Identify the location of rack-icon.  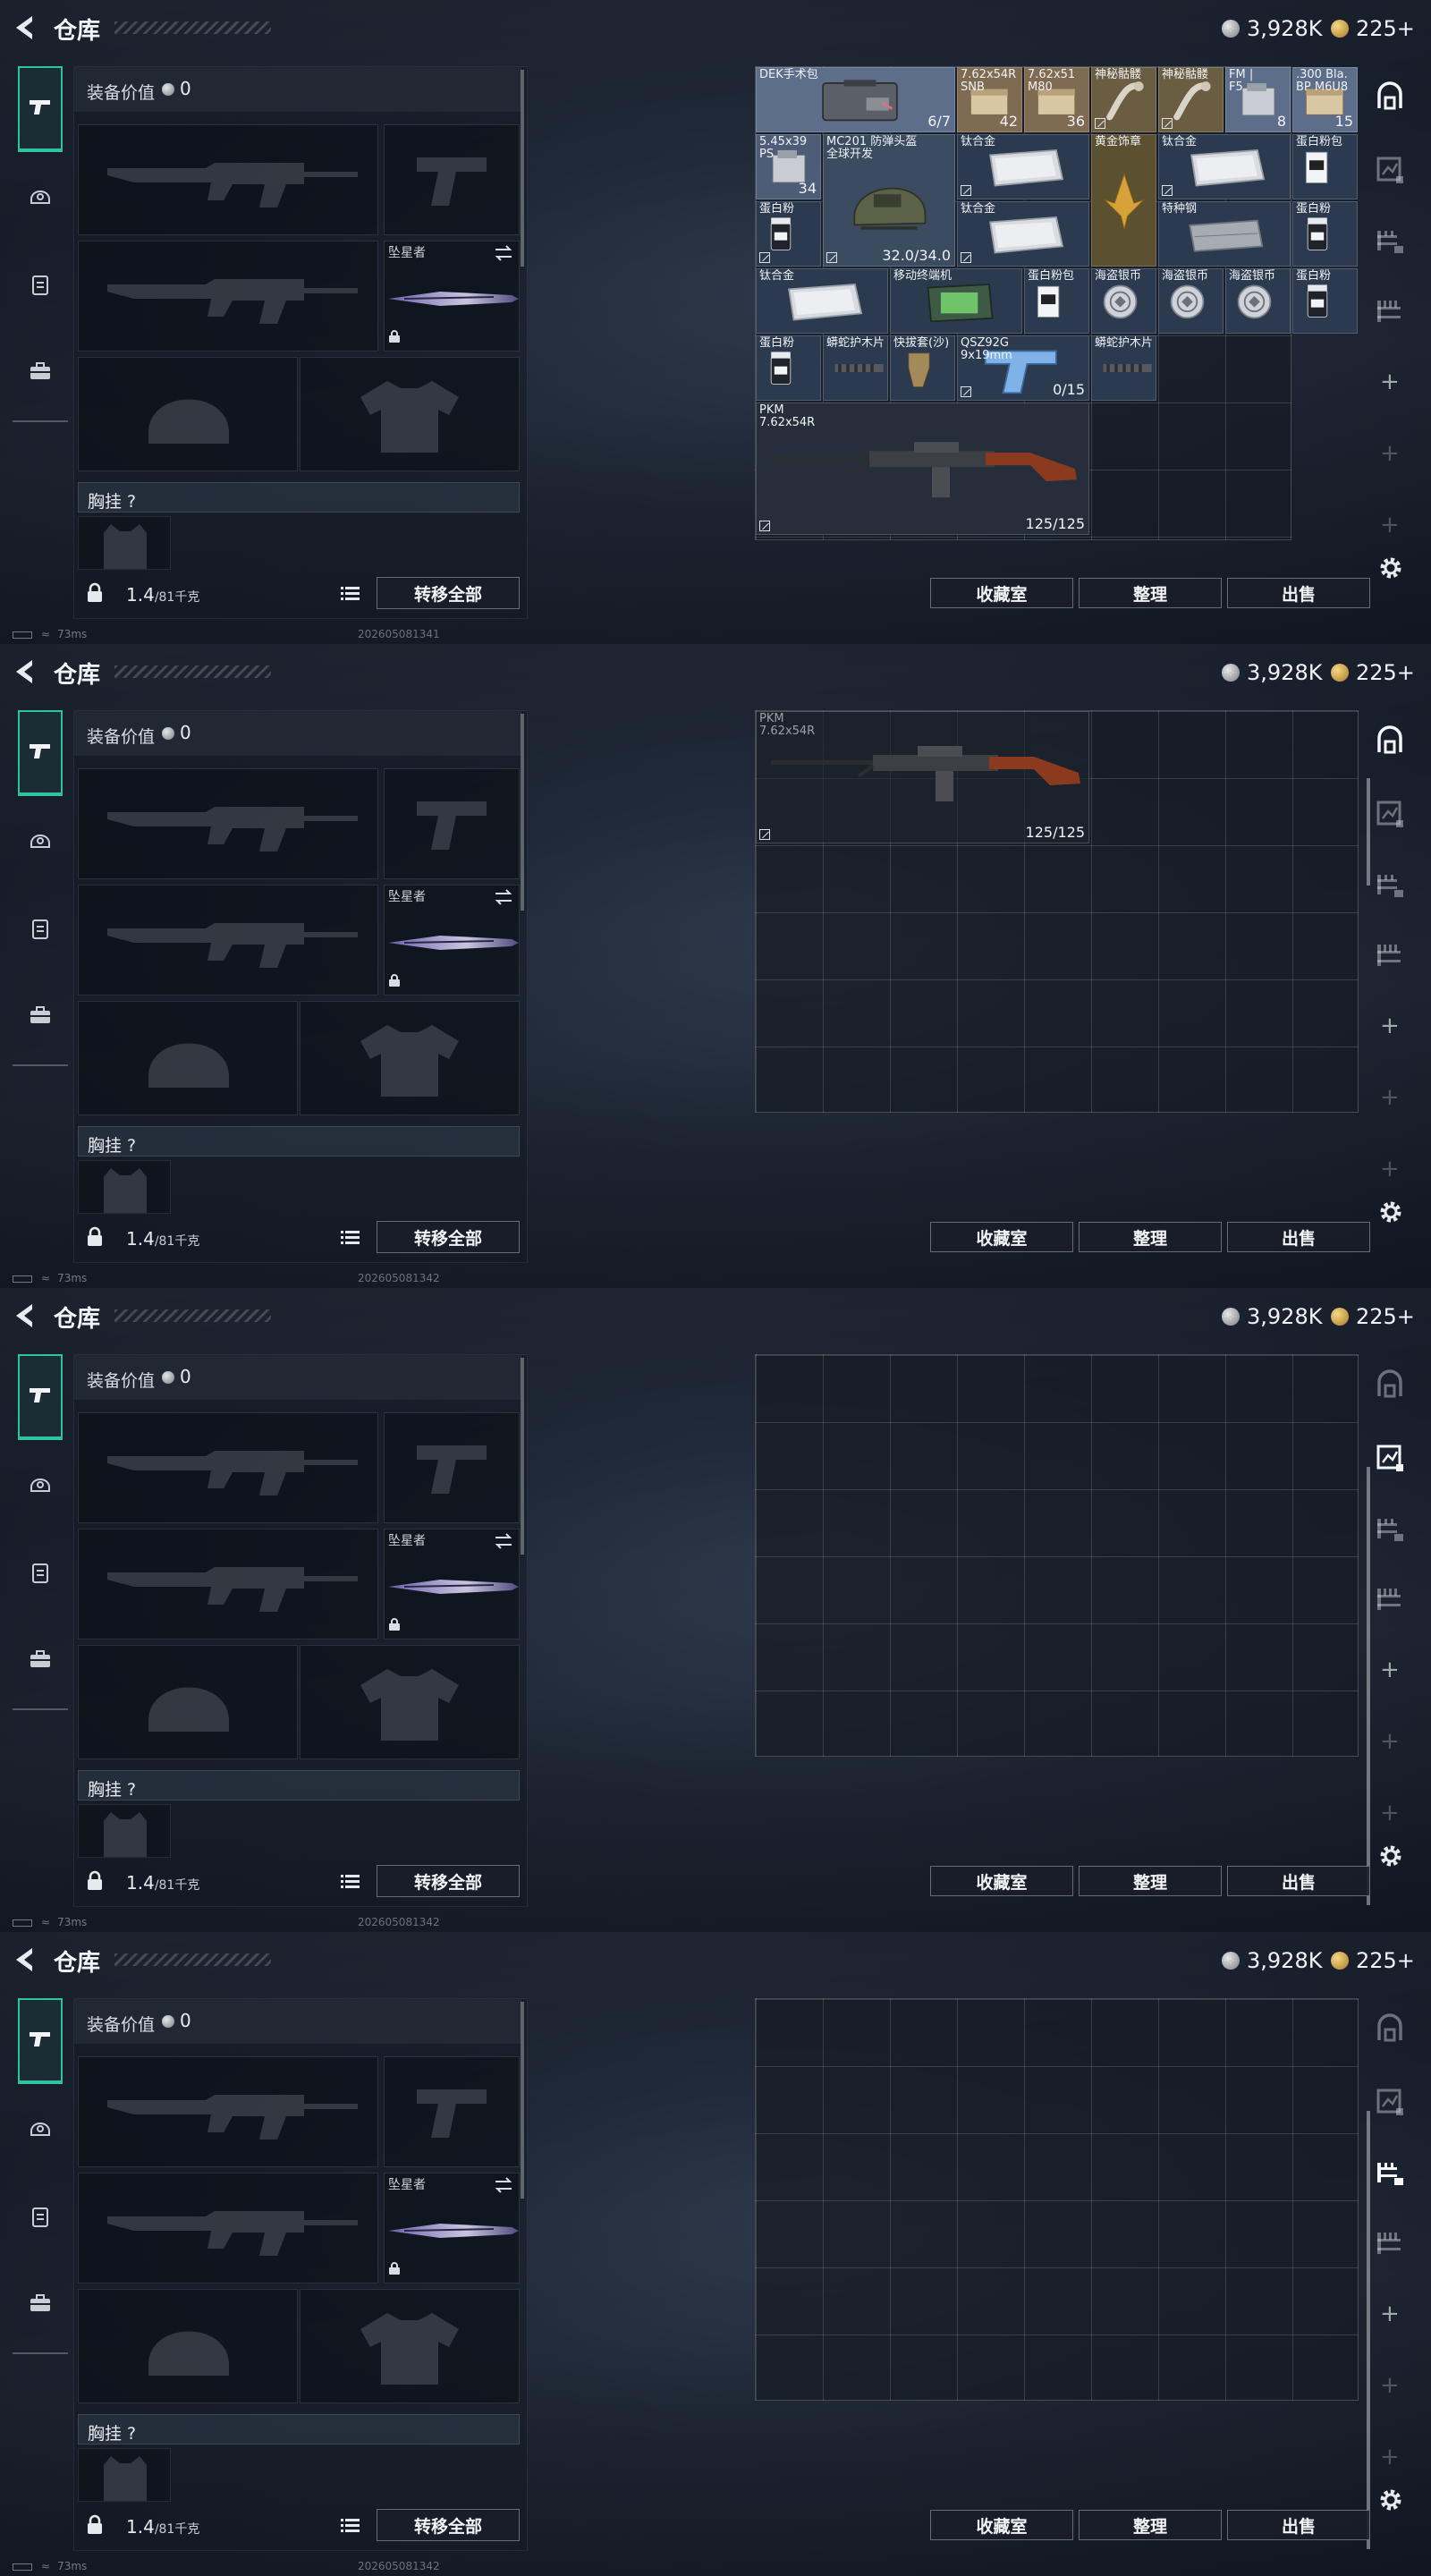
(1390, 955).